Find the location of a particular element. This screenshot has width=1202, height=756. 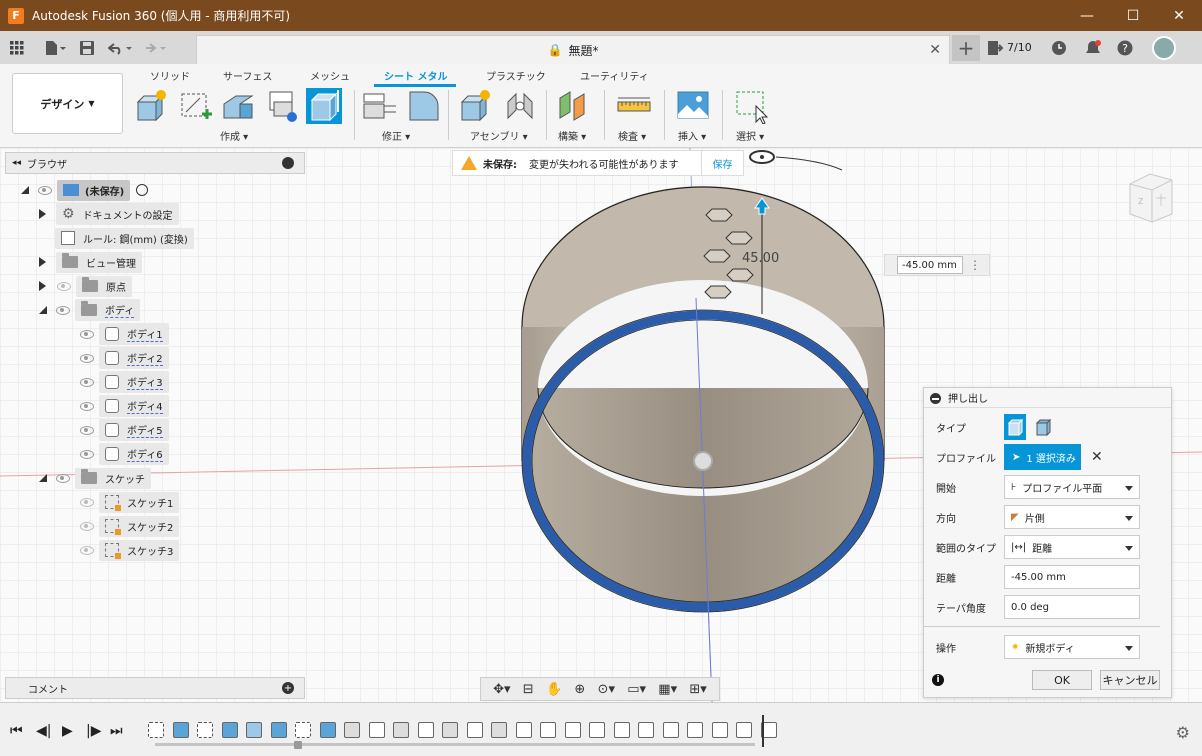

profile-select-button: ➤ 1 選択済み is located at coordinates (1042, 457).